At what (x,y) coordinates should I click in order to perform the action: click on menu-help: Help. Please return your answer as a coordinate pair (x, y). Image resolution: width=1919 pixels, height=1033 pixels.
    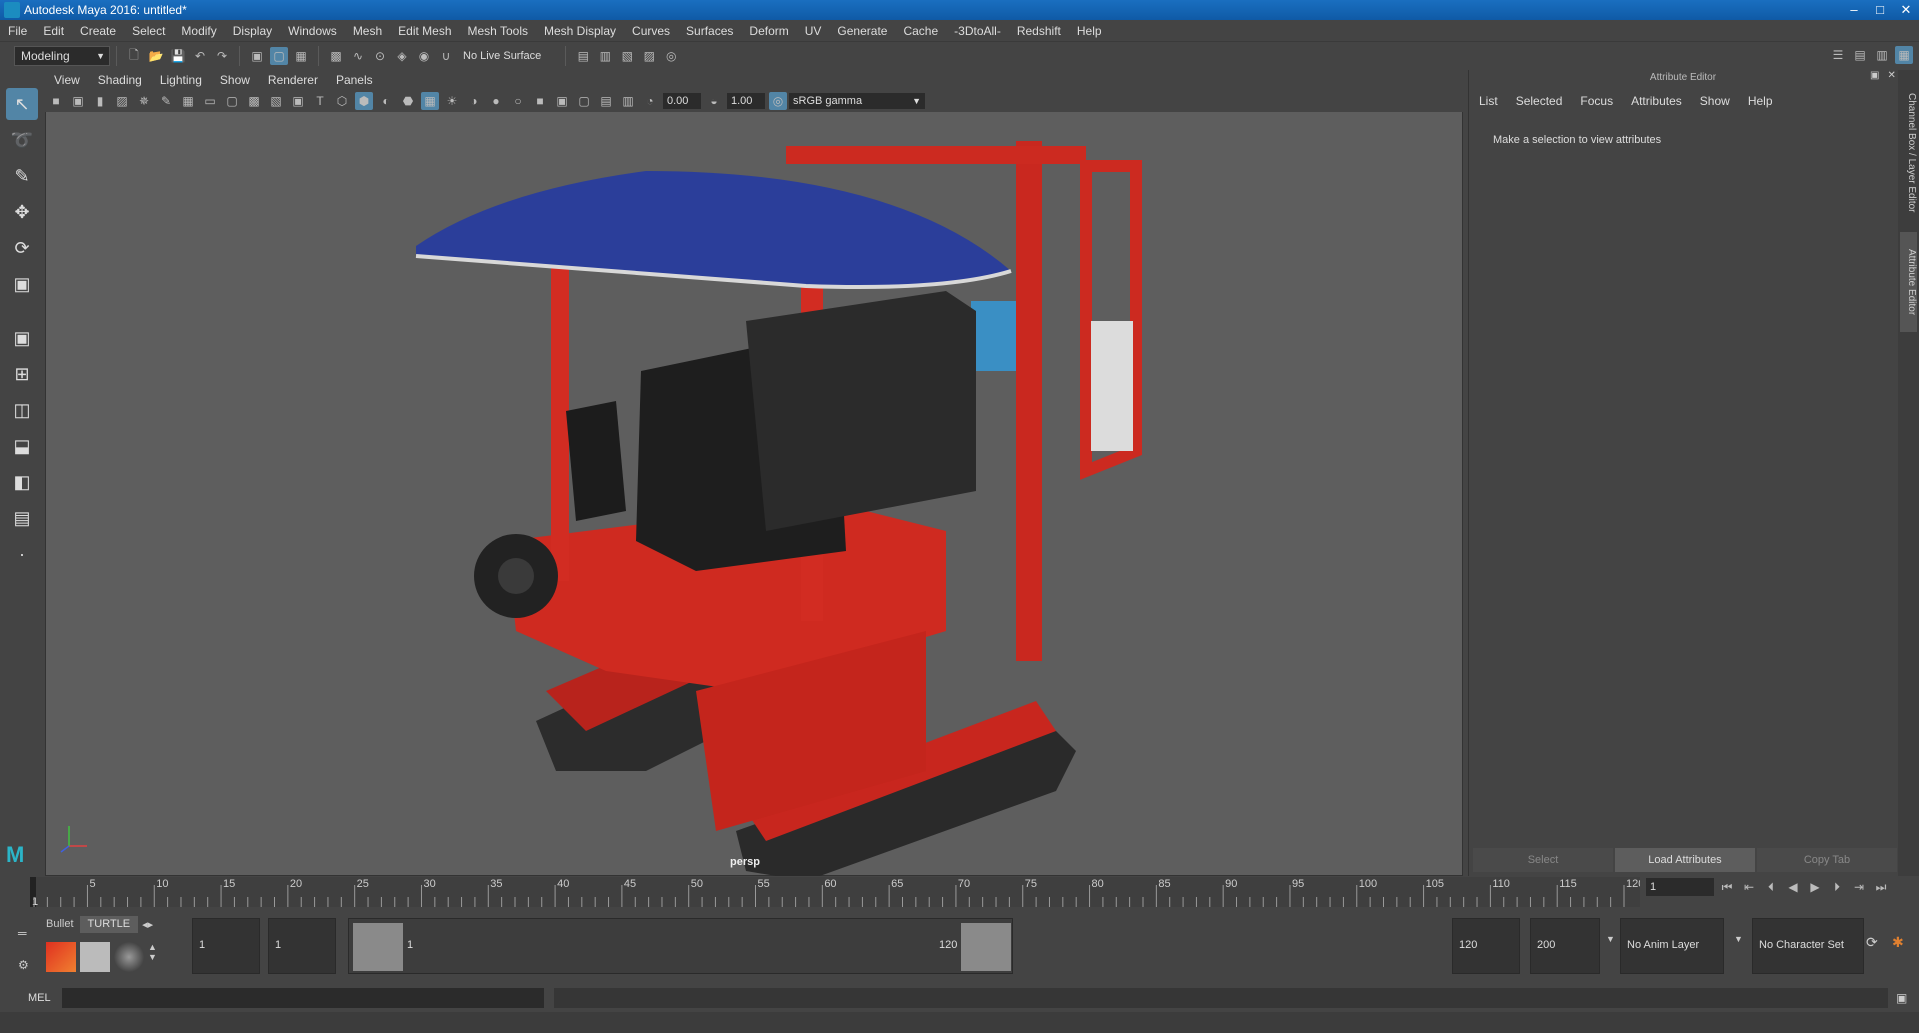
    Looking at the image, I should click on (1089, 31).